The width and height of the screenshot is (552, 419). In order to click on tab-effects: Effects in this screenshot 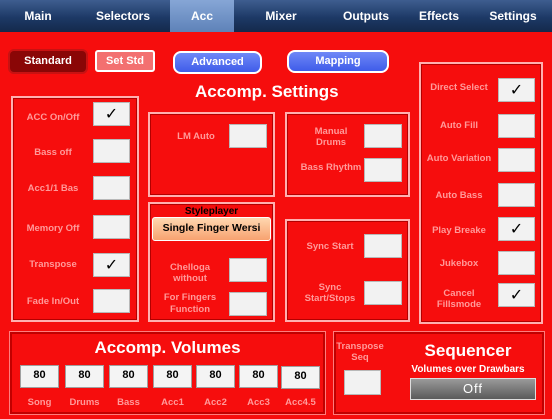, I will do `click(439, 16)`.